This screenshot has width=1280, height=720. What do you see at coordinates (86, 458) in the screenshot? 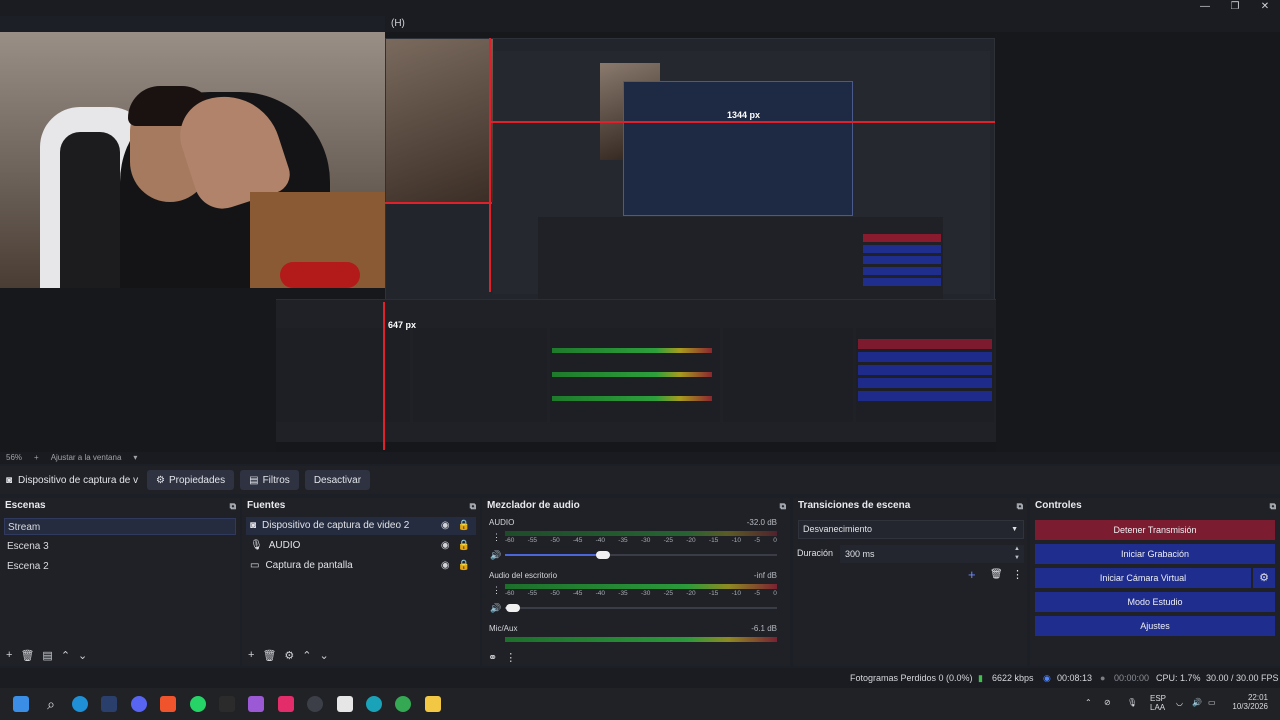
I see `fit-to-window: Ajustar a la ventana` at bounding box center [86, 458].